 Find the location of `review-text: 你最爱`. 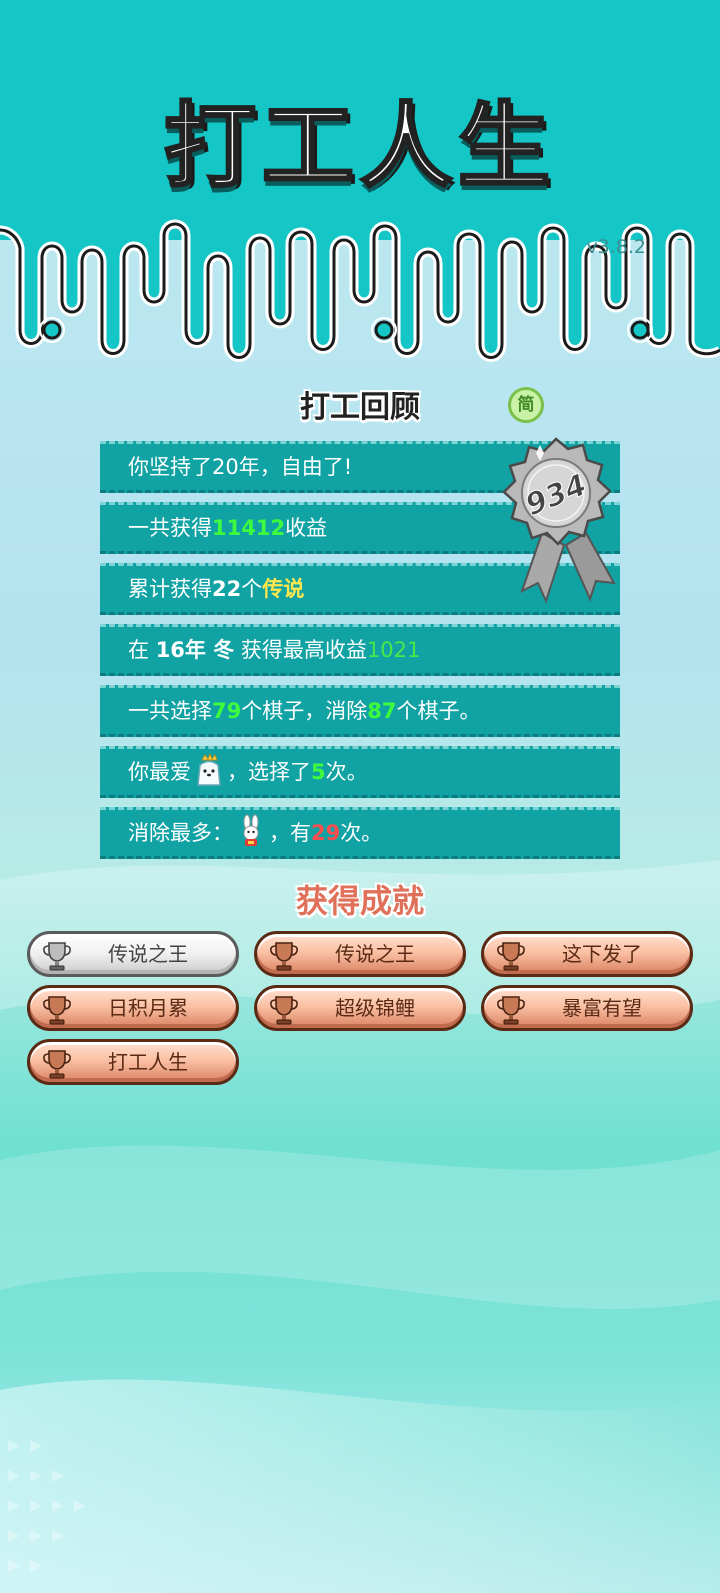

review-text: 你最爱 is located at coordinates (159, 772).